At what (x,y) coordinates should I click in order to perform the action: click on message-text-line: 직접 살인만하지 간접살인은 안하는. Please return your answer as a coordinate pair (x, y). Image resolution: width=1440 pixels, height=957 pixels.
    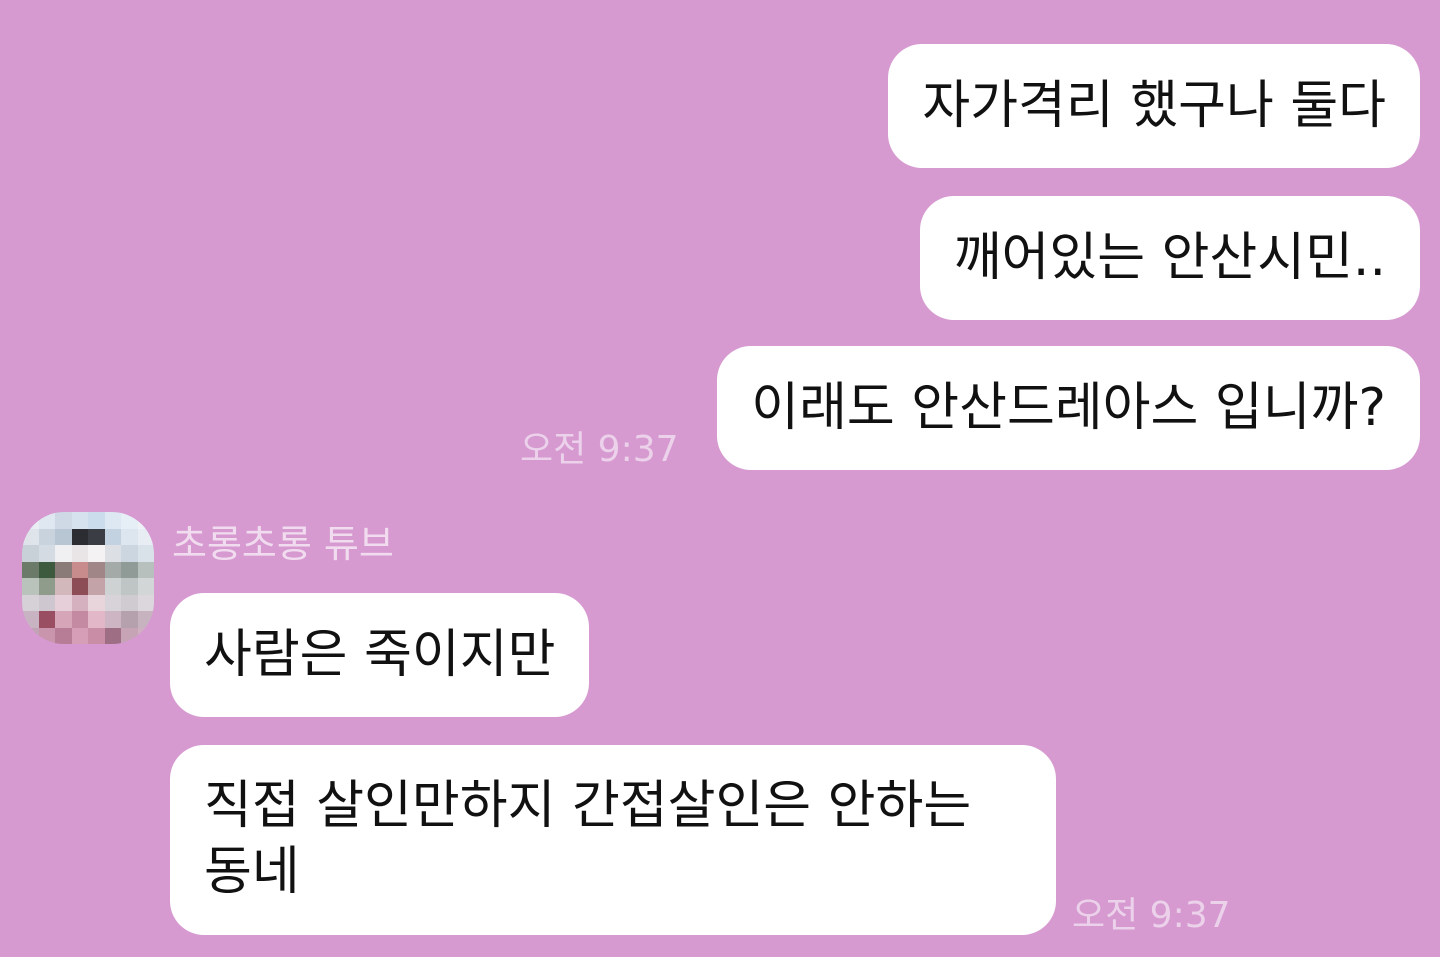
    Looking at the image, I should click on (588, 806).